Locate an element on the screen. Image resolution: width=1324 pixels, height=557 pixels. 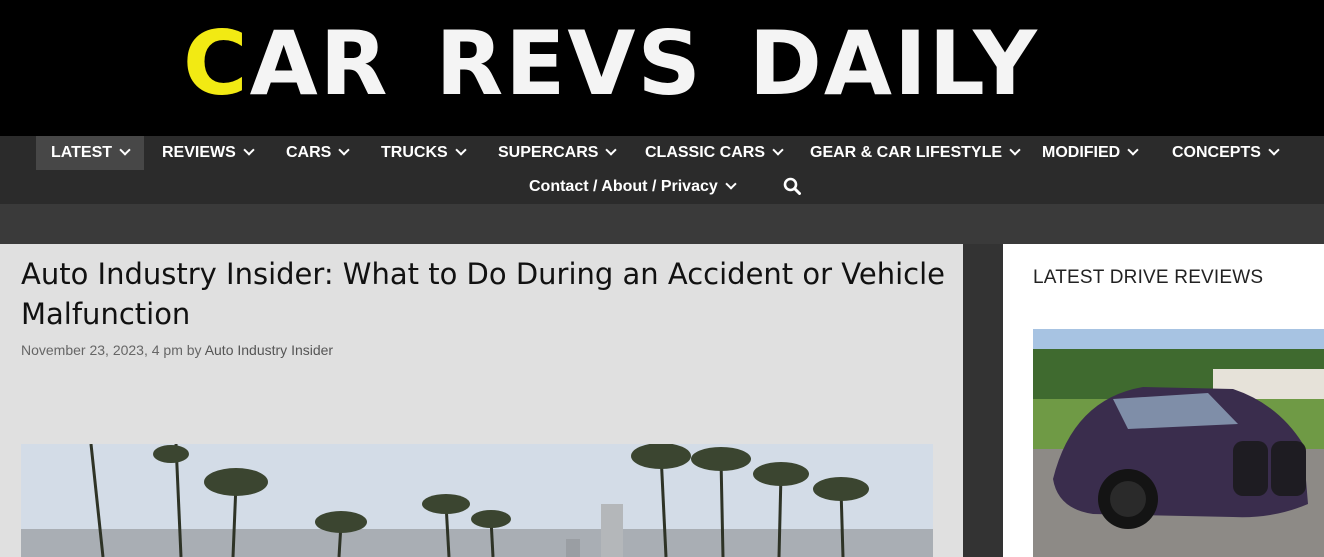
nav-item-trucks: TRUCKS is located at coordinates (424, 153).